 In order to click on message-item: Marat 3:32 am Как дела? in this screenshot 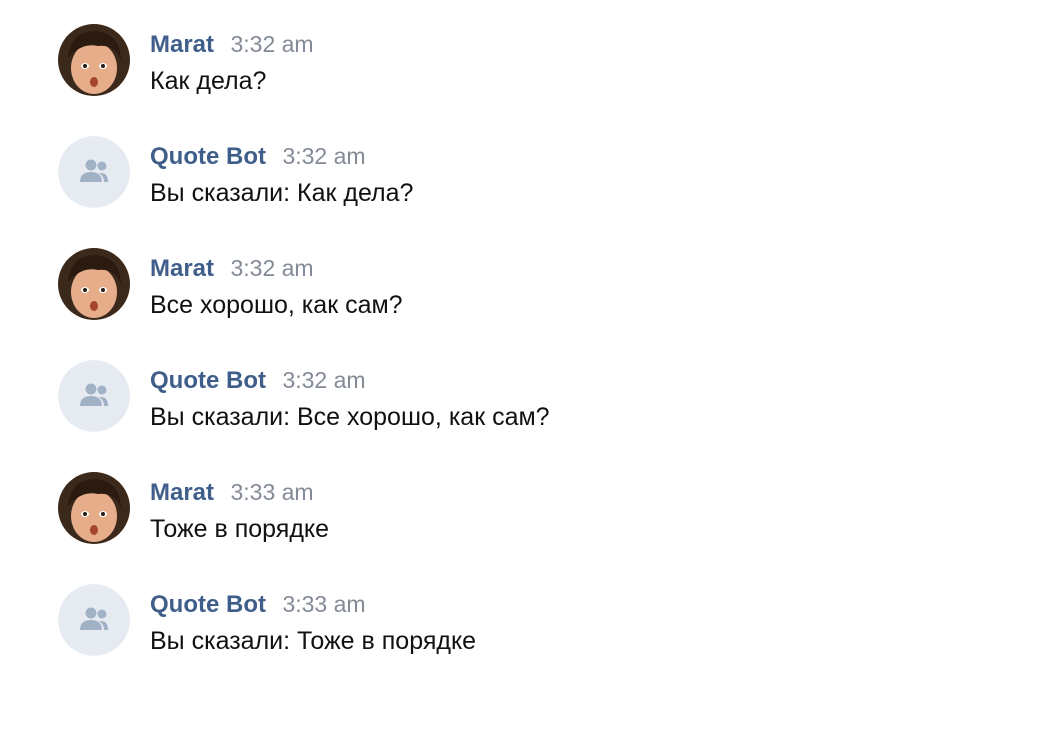, I will do `click(548, 80)`.